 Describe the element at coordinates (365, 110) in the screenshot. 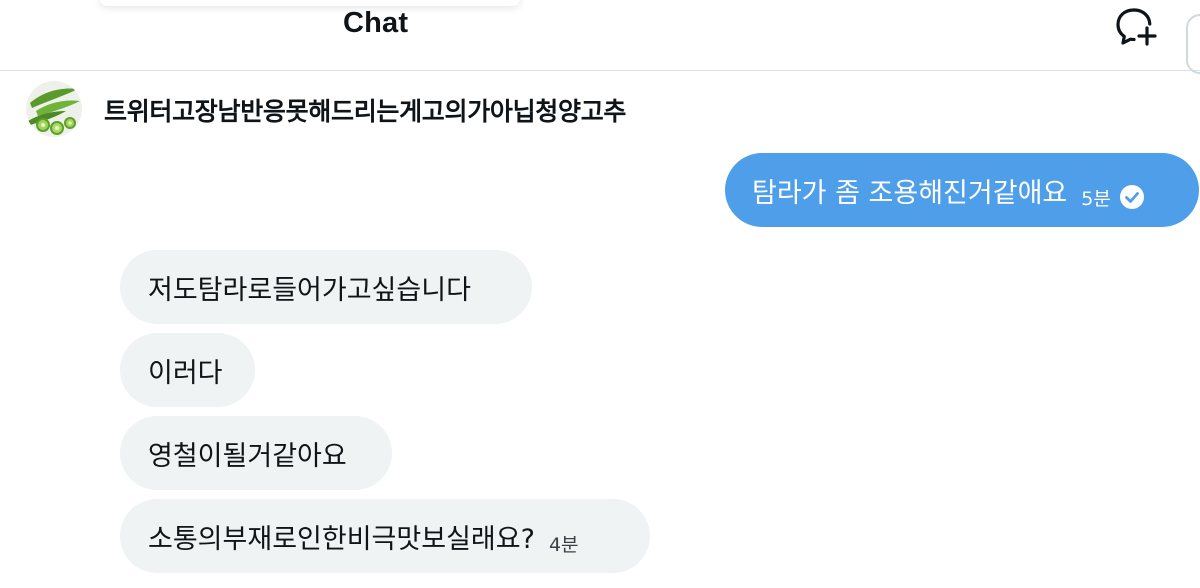

I see `conversation-peer-name: 트위터고장남반응못해드리는게고의가아닙청양고추` at that location.